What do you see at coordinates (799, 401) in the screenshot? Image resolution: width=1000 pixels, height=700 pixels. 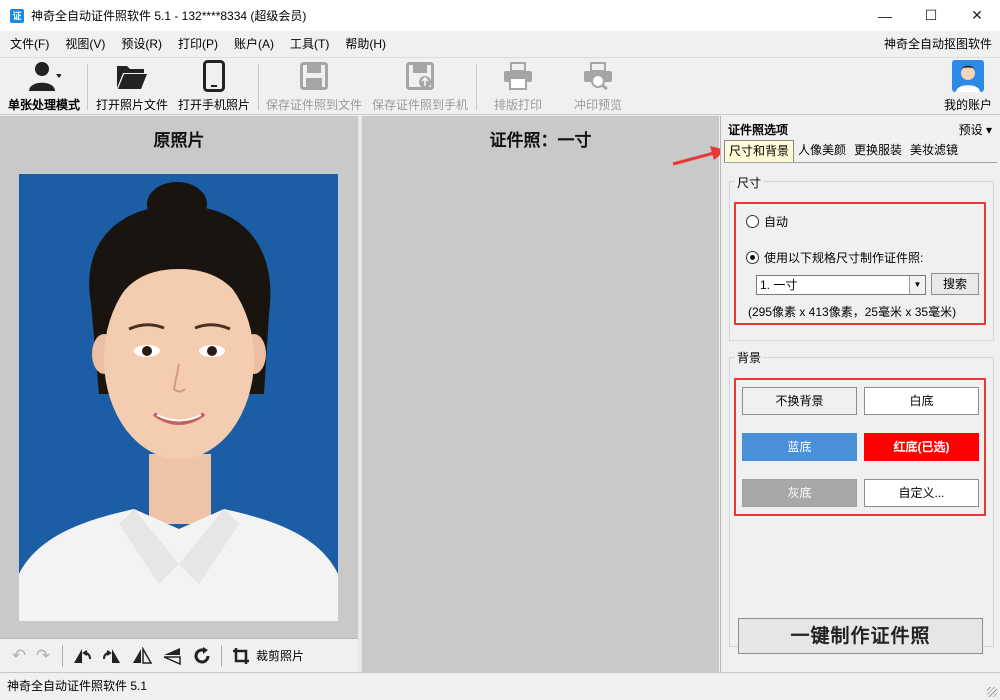 I see `keep-background-button: 不换背景` at bounding box center [799, 401].